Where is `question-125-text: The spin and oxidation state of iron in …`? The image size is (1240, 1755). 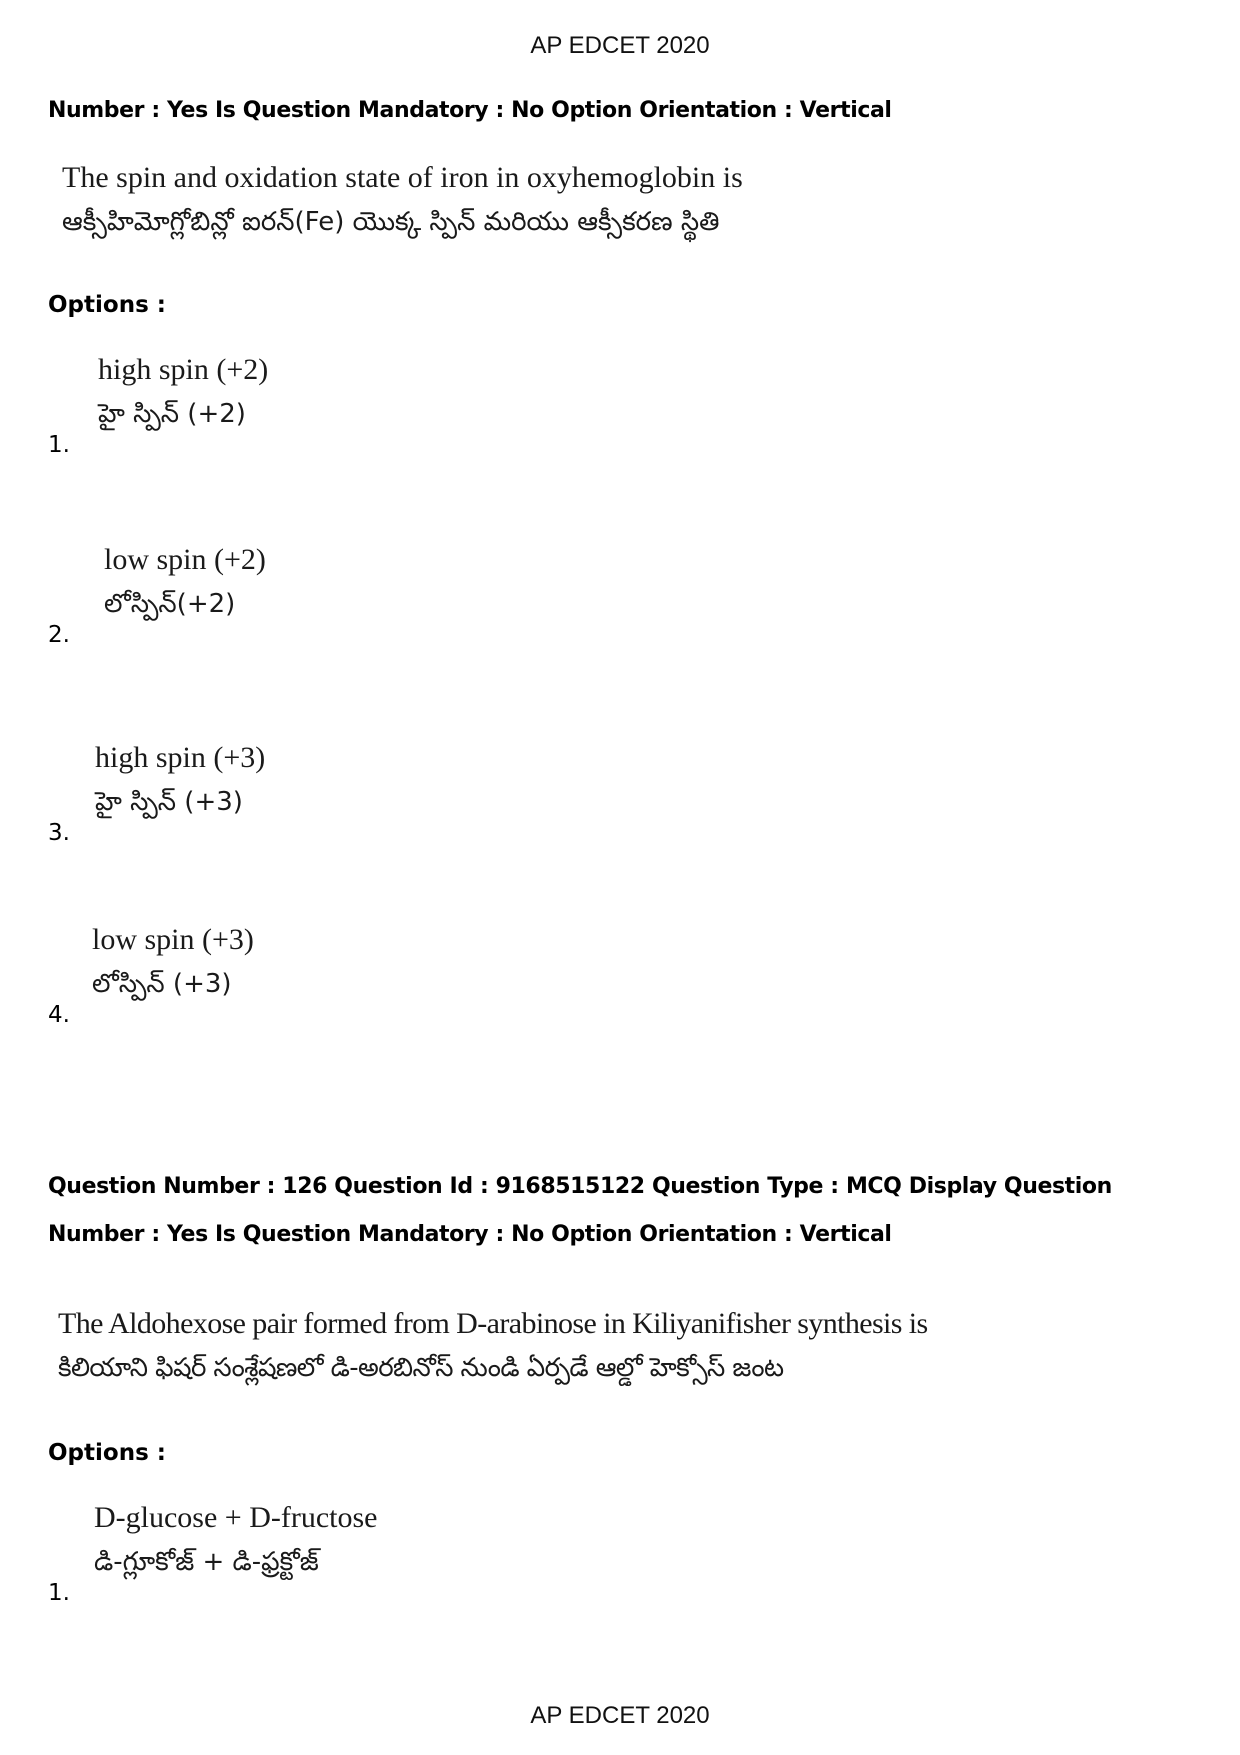 question-125-text: The spin and oxidation state of iron in … is located at coordinates (402, 200).